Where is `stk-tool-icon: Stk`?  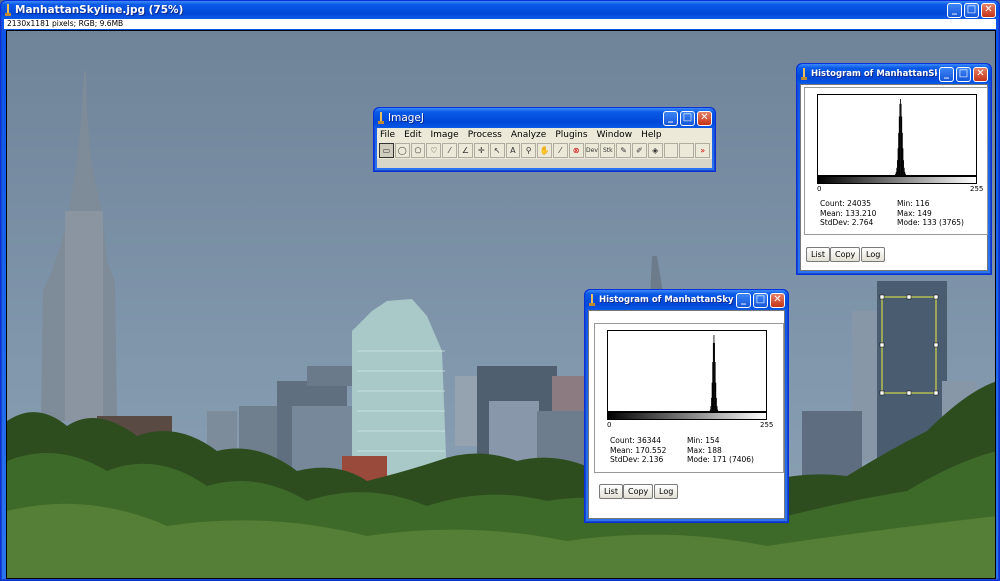 stk-tool-icon: Stk is located at coordinates (608, 150).